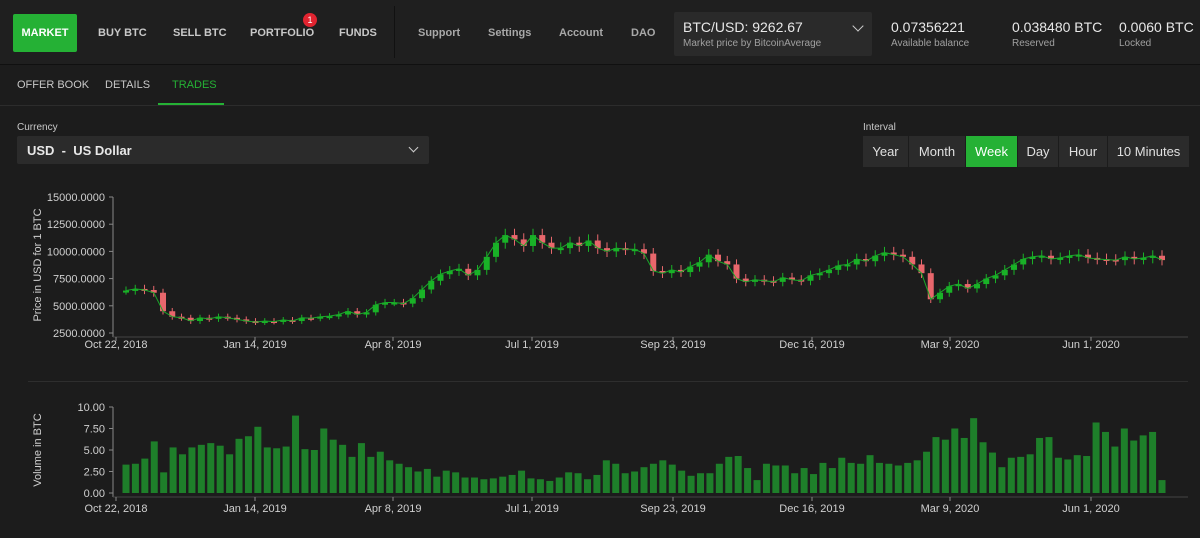 The width and height of the screenshot is (1200, 538). I want to click on interval-day-button: Day, so click(1038, 151).